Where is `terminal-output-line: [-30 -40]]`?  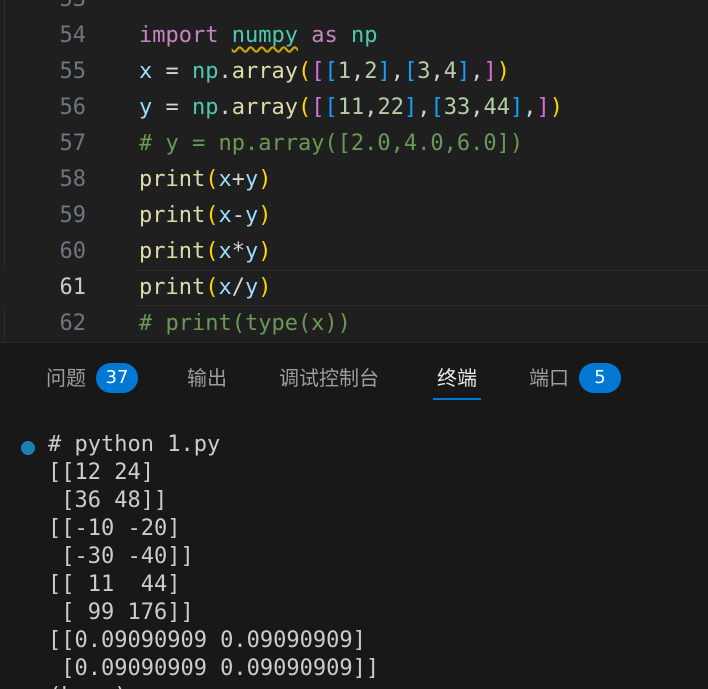
terminal-output-line: [-30 -40]] is located at coordinates (121, 556).